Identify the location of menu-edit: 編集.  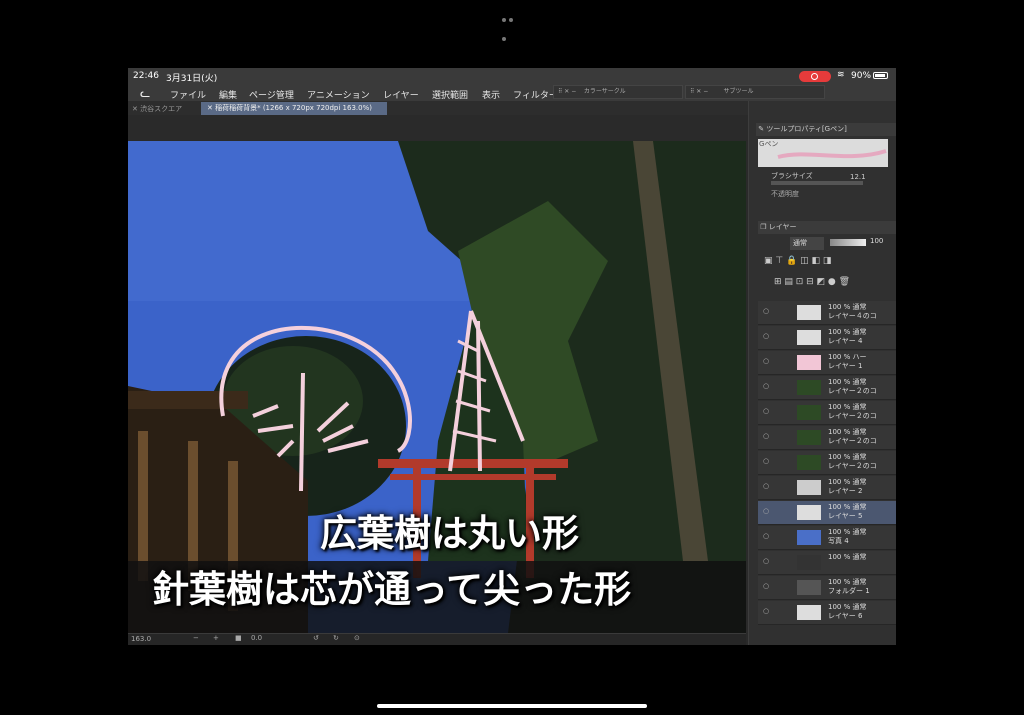
(228, 94).